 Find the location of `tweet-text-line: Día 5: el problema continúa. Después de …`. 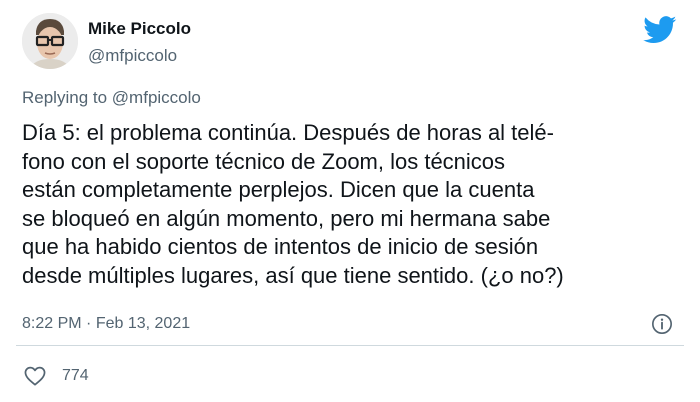

tweet-text-line: Día 5: el problema continúa. Después de … is located at coordinates (288, 132).